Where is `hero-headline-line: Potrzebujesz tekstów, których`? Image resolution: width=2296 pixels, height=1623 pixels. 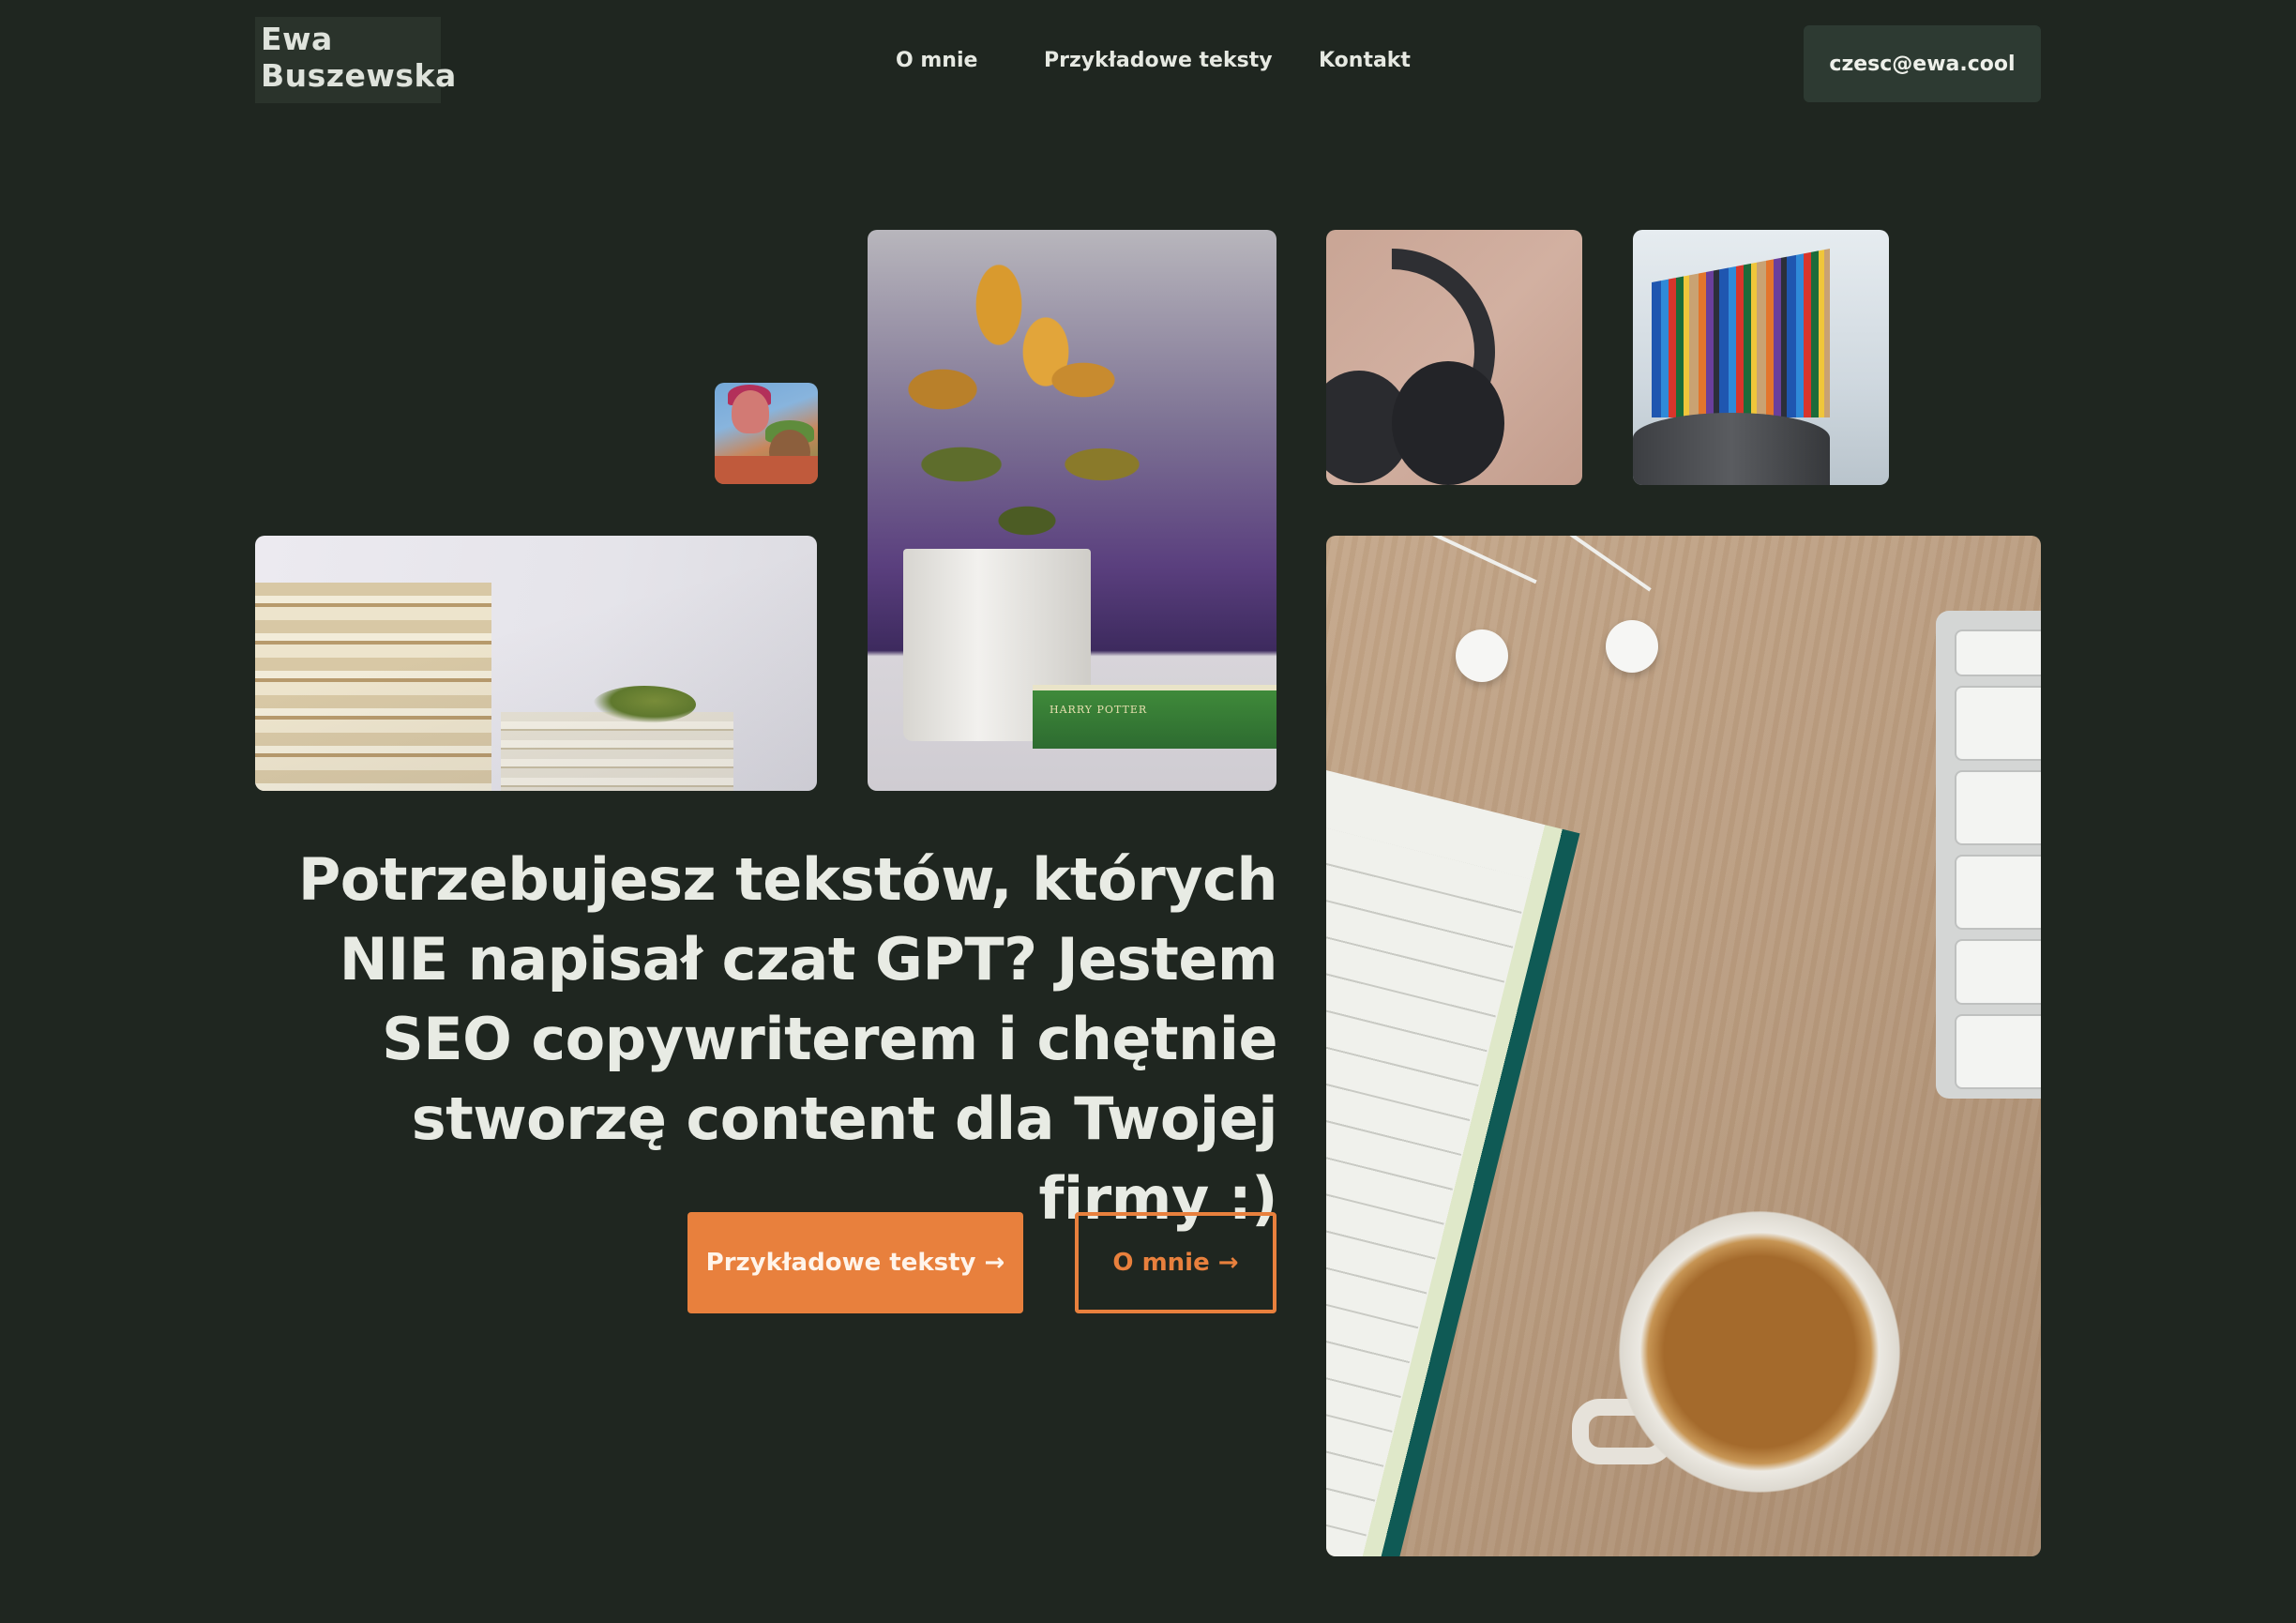
hero-headline-line: Potrzebujesz tekstów, których is located at coordinates (787, 879).